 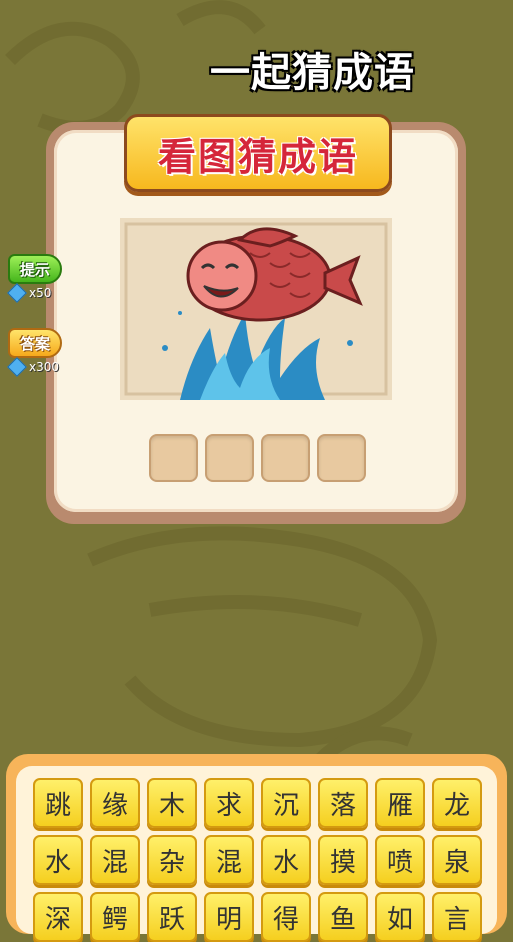 What do you see at coordinates (400, 860) in the screenshot?
I see `character-tile: 喷` at bounding box center [400, 860].